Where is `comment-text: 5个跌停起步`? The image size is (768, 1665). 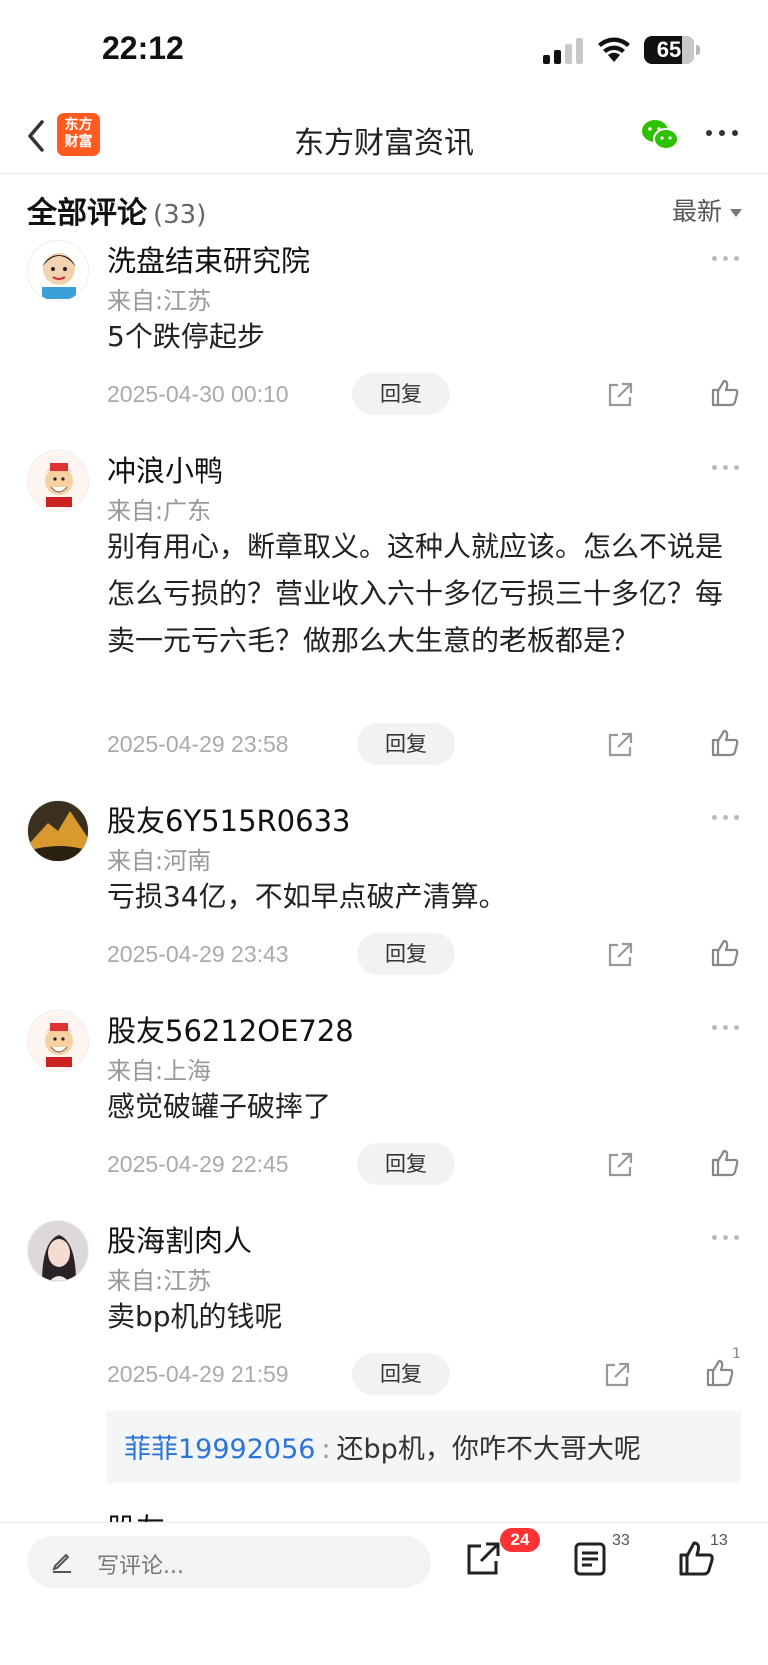
comment-text: 5个跌停起步 is located at coordinates (186, 336).